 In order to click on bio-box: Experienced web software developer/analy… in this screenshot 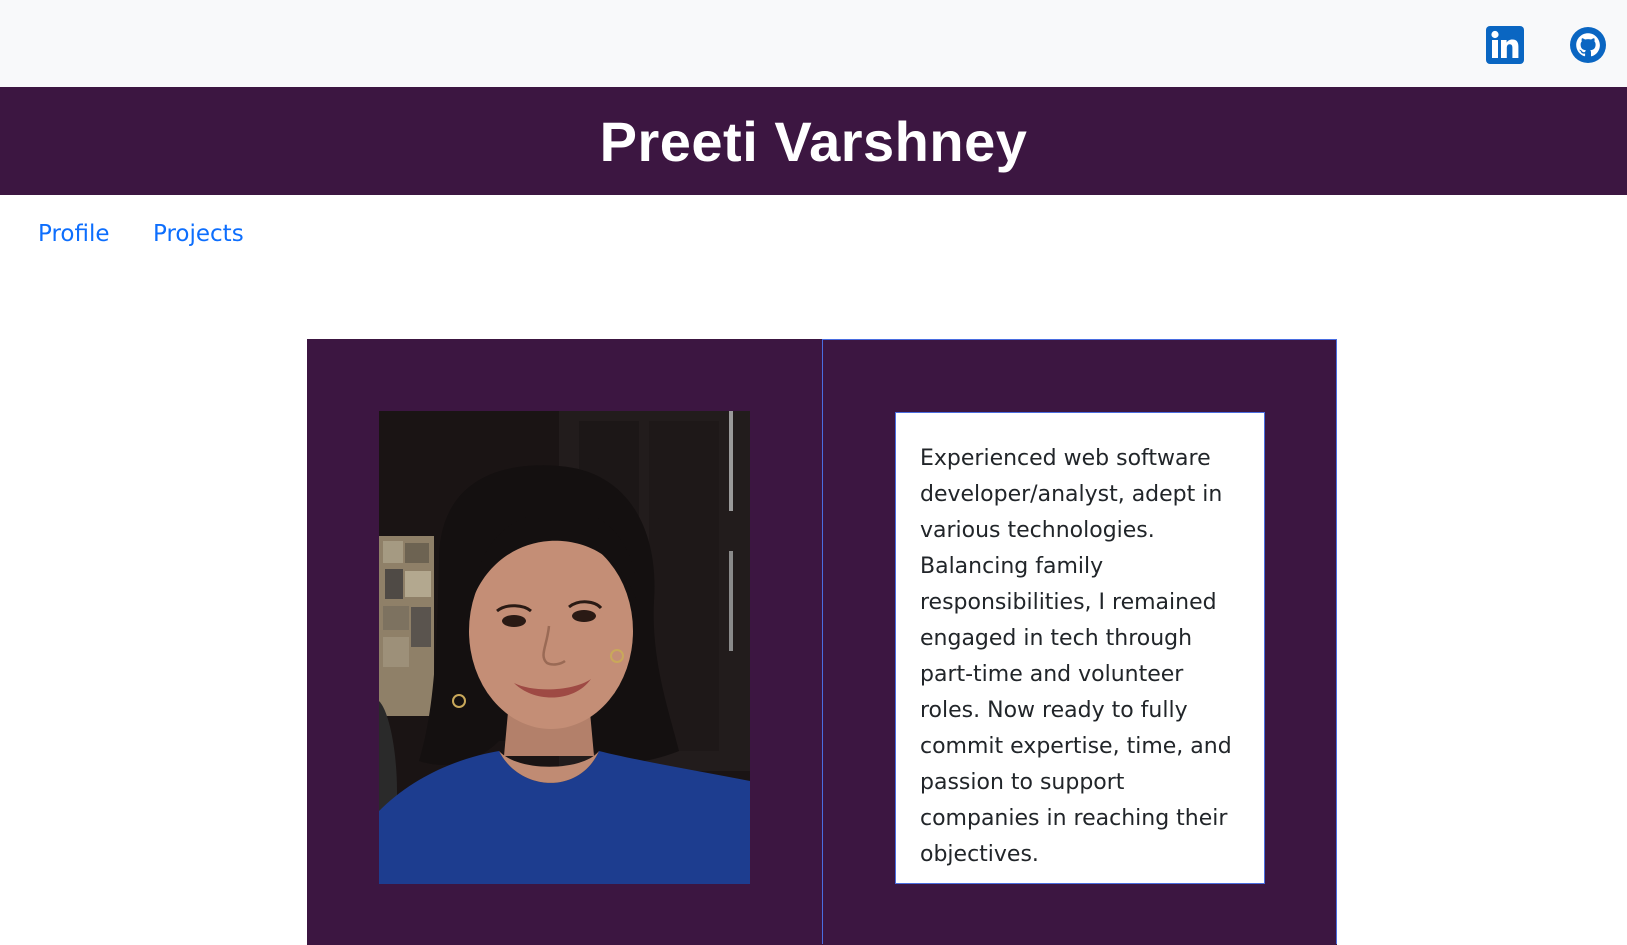, I will do `click(1080, 648)`.